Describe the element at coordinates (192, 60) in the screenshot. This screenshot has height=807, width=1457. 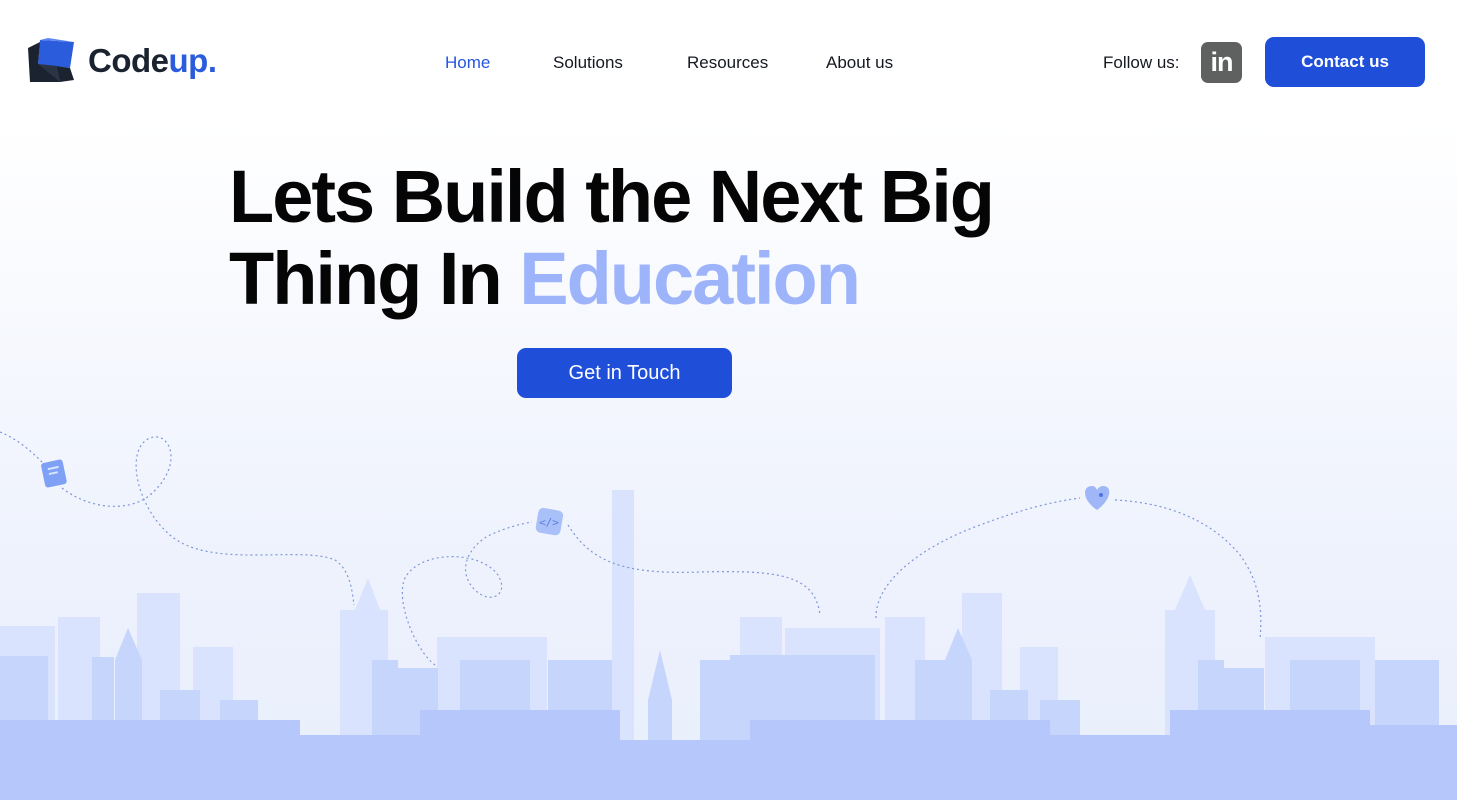
I see `brand-name-up: up.` at that location.